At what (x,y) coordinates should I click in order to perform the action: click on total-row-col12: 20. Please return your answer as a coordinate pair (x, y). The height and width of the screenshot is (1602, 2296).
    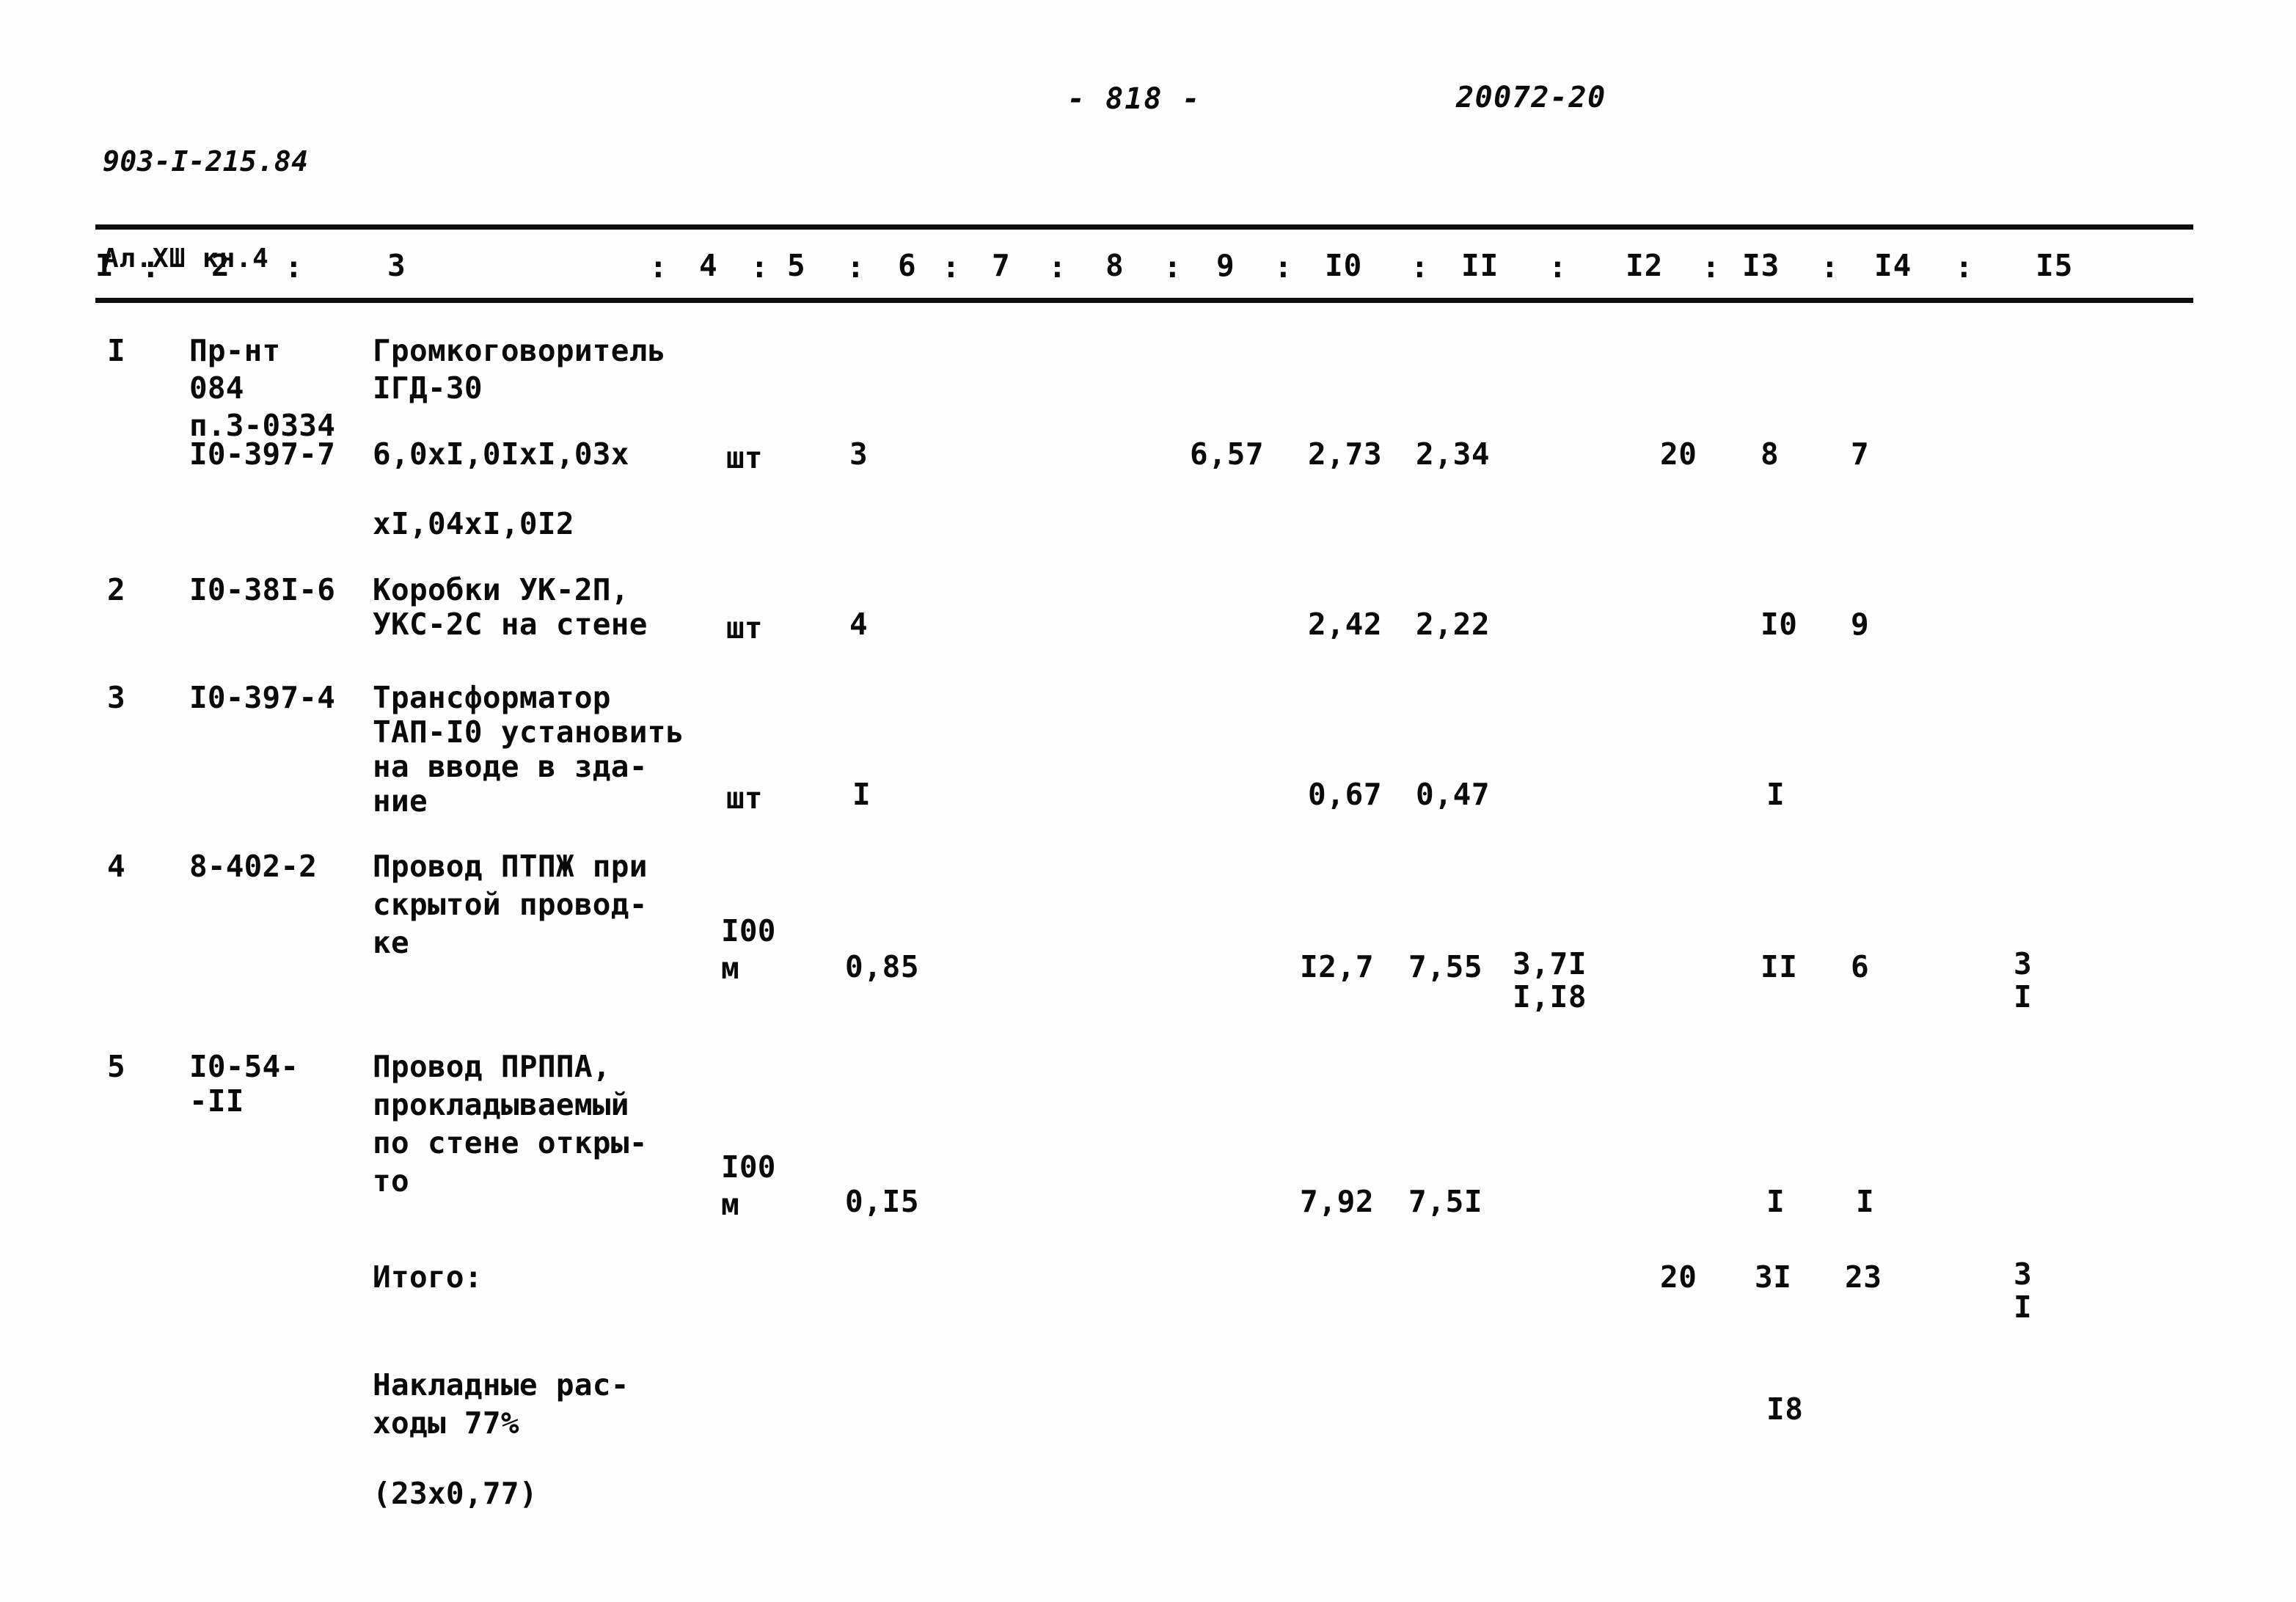
    Looking at the image, I should click on (1678, 1277).